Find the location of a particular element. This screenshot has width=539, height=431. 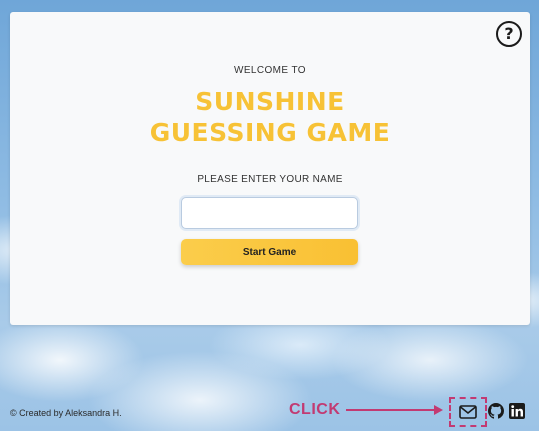

linkedin-icon is located at coordinates (517, 411).